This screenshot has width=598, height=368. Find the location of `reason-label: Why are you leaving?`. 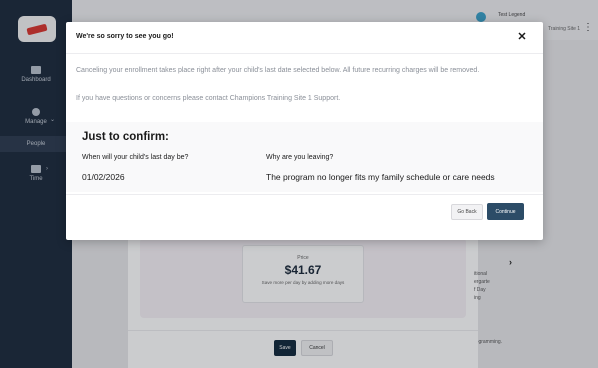

reason-label: Why are you leaving? is located at coordinates (300, 157).